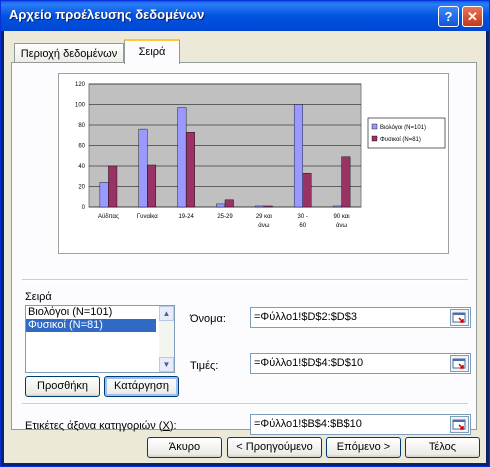  What do you see at coordinates (100, 339) in the screenshot?
I see `series-listbox: Βιολόγοι (N=101) Φυσικοί (N=81) ▲ ▼` at bounding box center [100, 339].